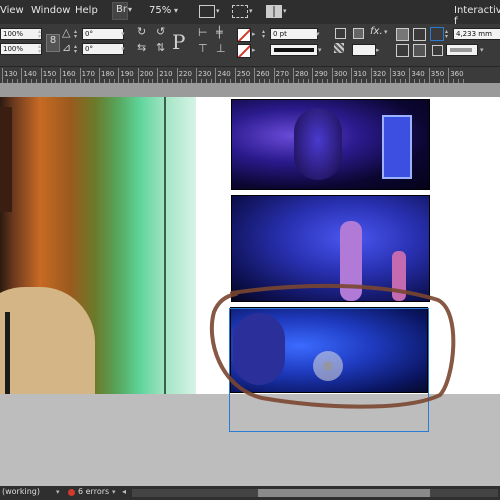  Describe the element at coordinates (21, 491) in the screenshot. I see `preflight-profile: (working)` at that location.